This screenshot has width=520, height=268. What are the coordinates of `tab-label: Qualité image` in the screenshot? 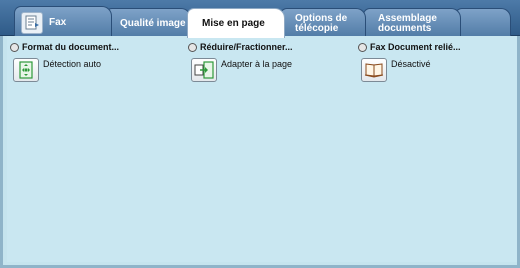 It's located at (153, 23).